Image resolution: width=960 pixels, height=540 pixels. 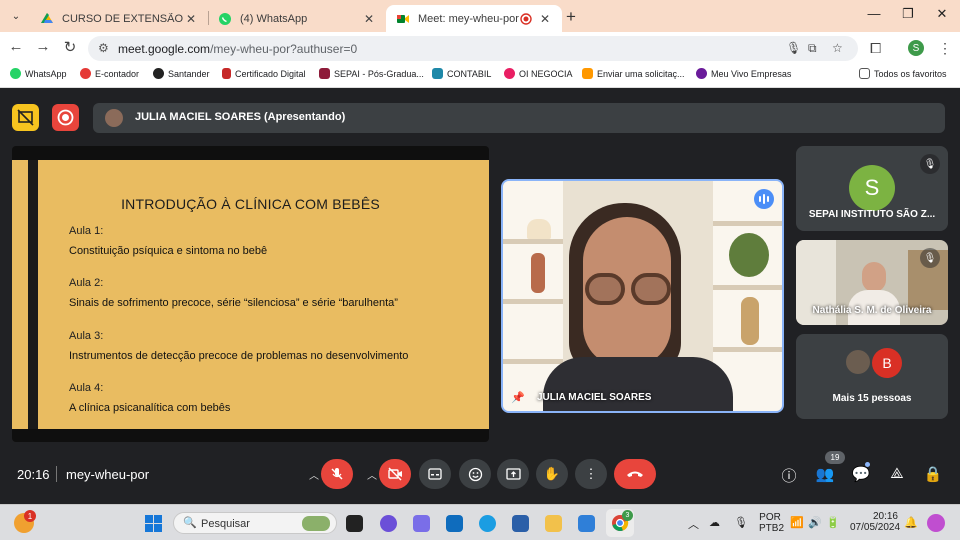 I want to click on meeting-code: mey-wheu-por, so click(x=108, y=474).